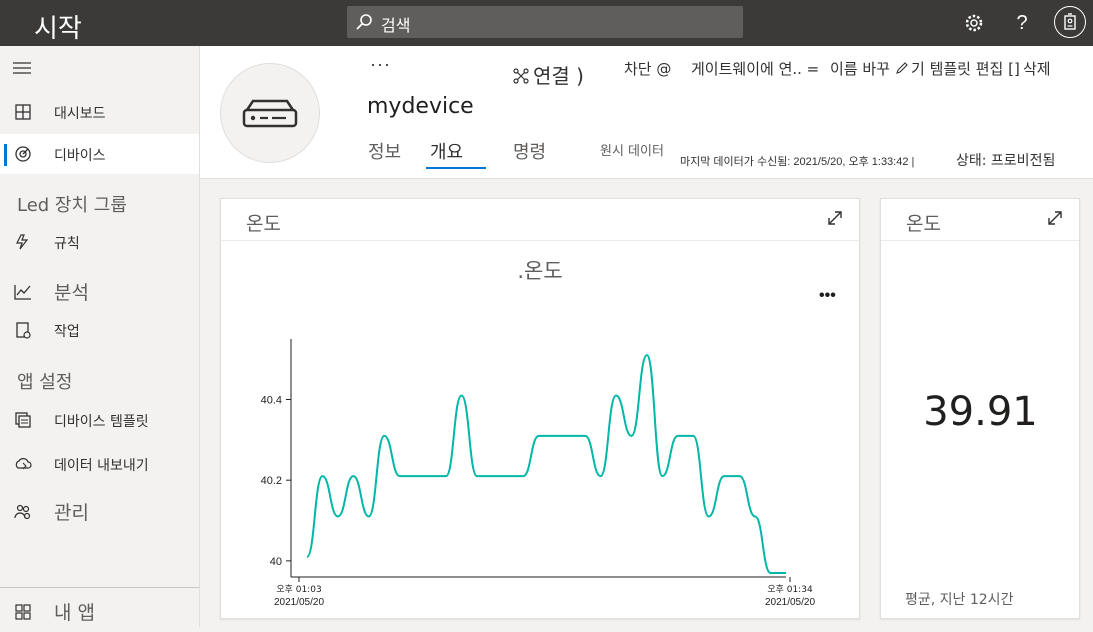 This screenshot has height=632, width=1093. What do you see at coordinates (456, 168) in the screenshot?
I see `active-tab-indicator` at bounding box center [456, 168].